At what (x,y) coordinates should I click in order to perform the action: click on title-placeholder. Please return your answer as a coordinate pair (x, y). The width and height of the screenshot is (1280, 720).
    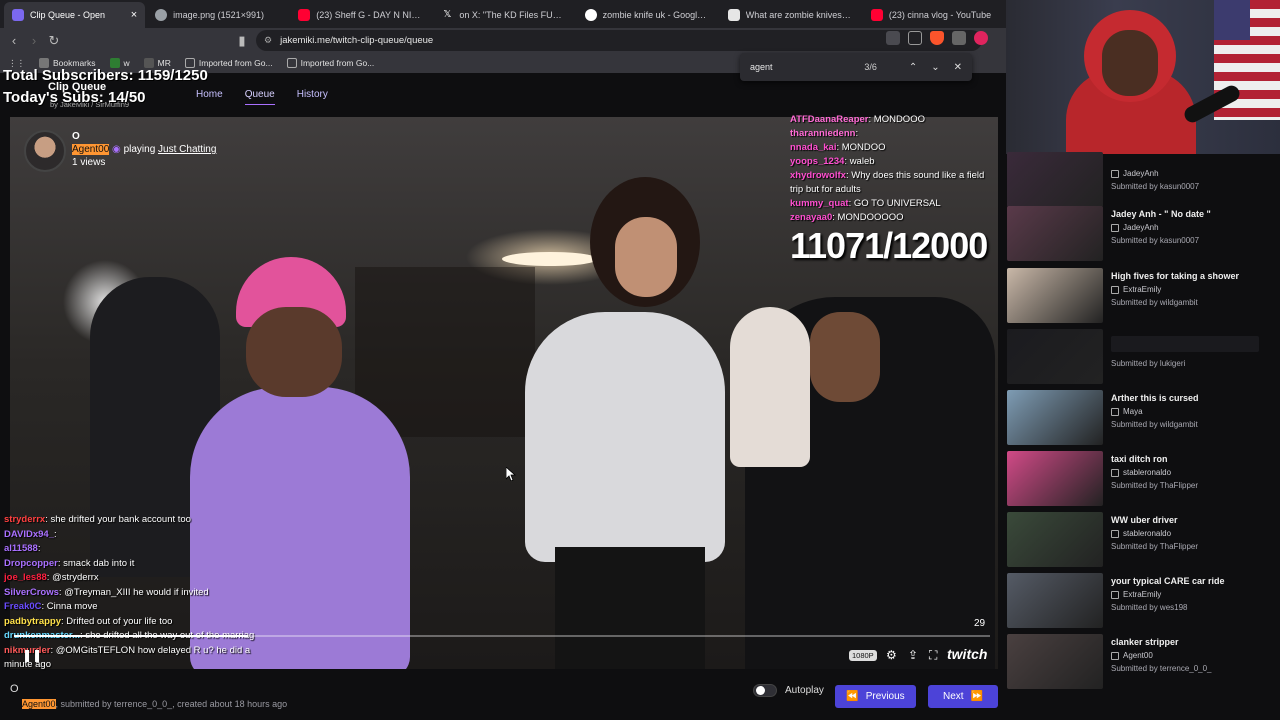
    Looking at the image, I should click on (1185, 344).